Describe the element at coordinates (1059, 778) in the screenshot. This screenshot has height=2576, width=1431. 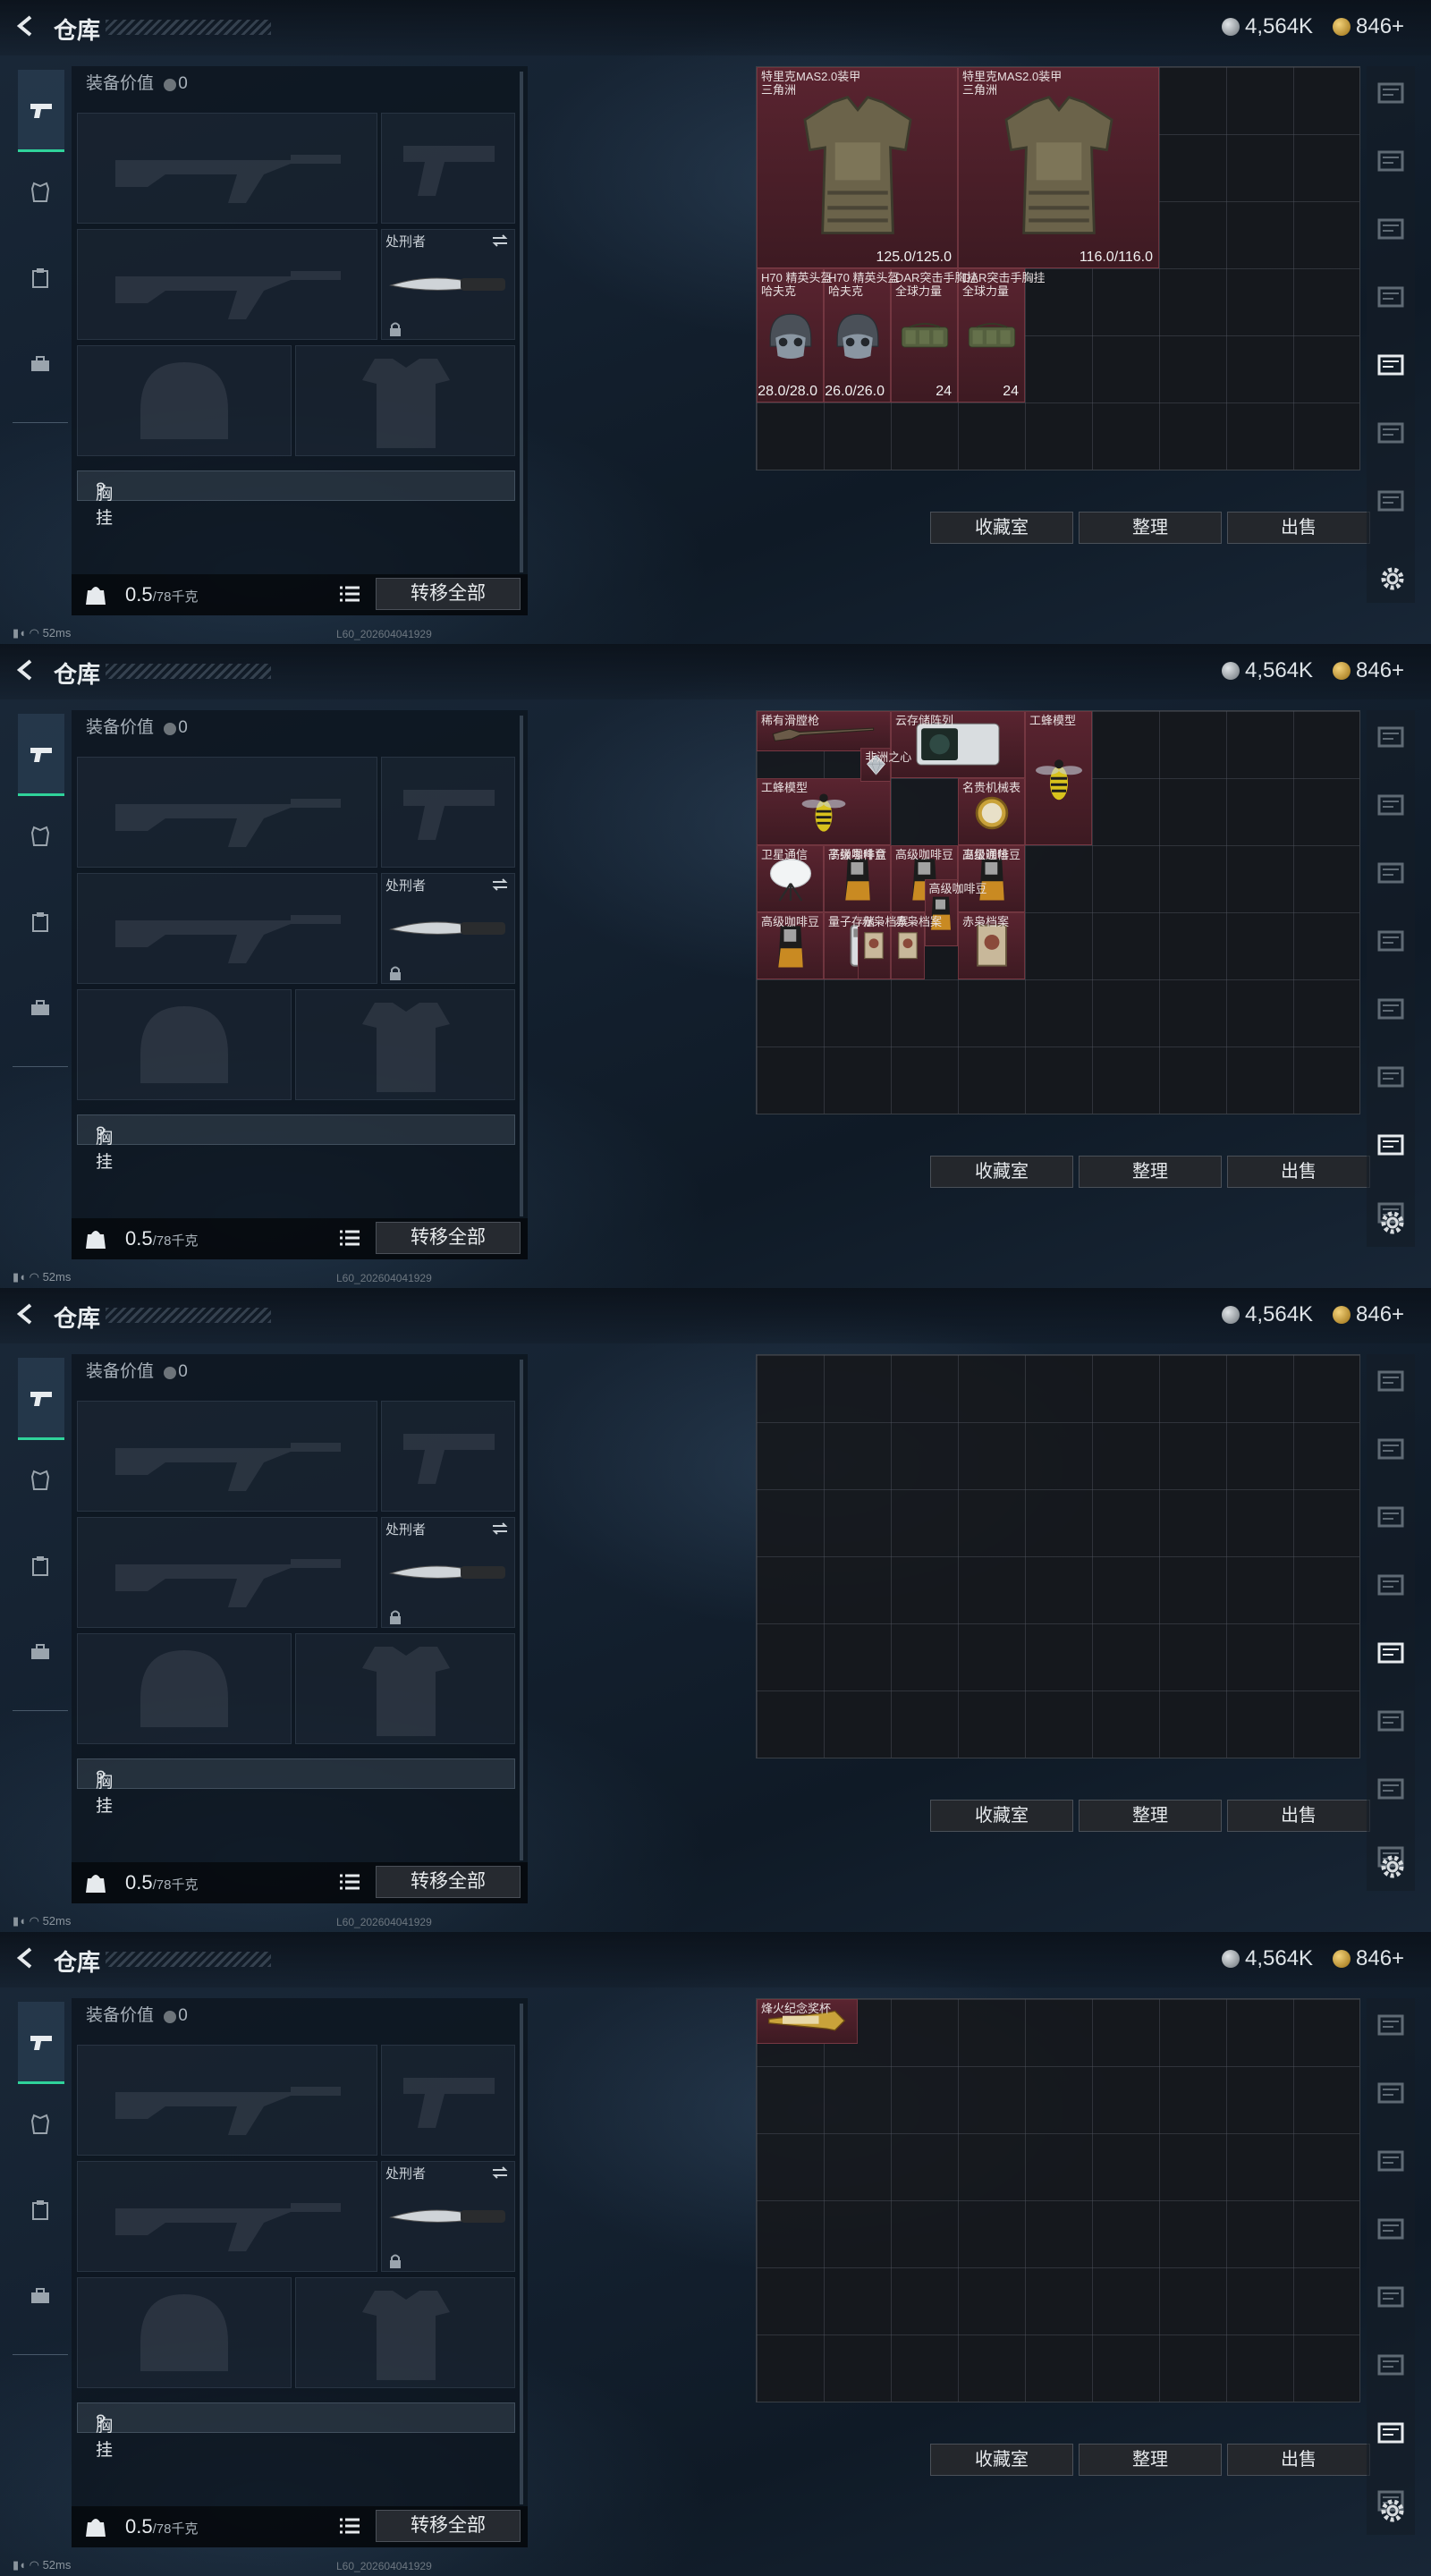
I see `storage-item: 工蜂模型` at that location.